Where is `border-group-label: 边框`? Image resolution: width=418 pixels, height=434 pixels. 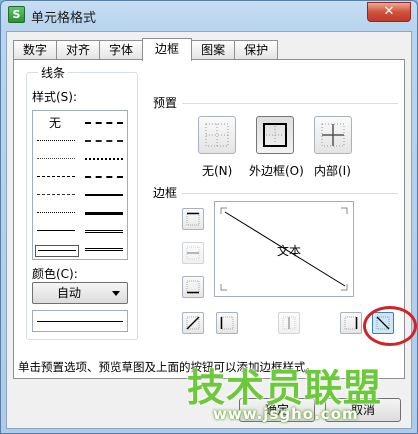
border-group-label: 边框 is located at coordinates (165, 192).